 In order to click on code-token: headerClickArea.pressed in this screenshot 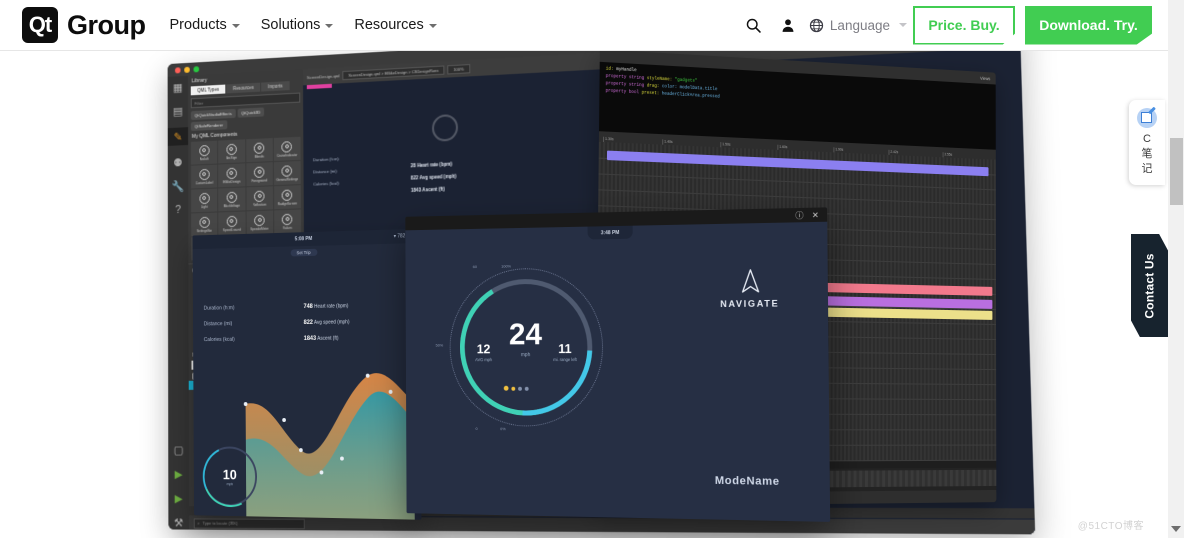, I will do `click(690, 96)`.